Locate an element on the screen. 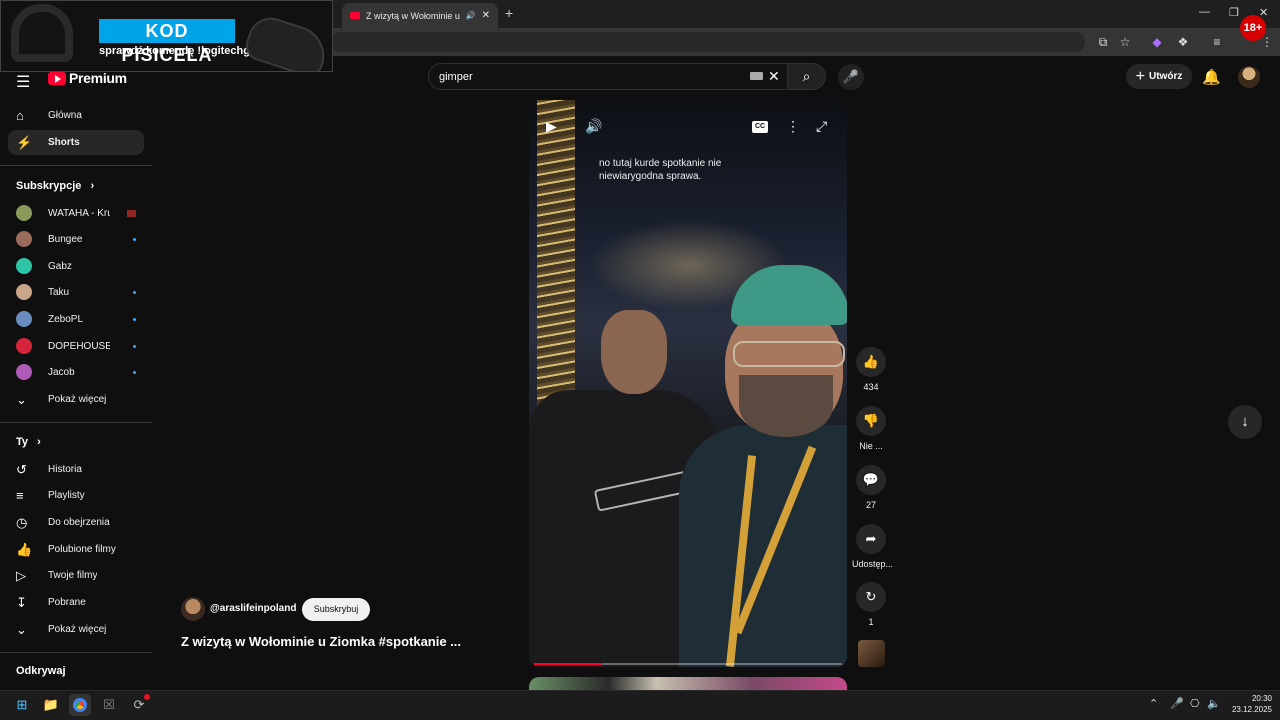 This screenshot has height=720, width=1280. sidebar-item-shorts: ⚡ Shorts is located at coordinates (76, 142).